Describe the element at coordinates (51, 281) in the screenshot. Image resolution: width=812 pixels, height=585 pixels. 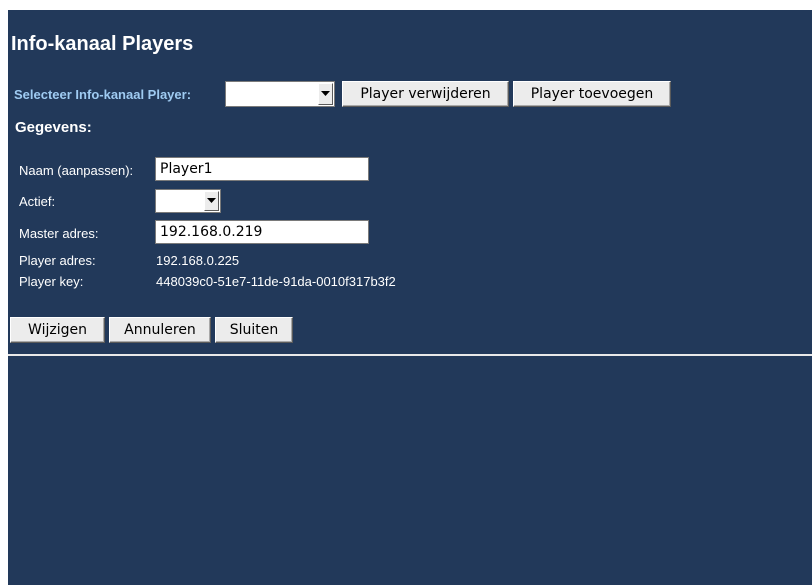
I see `player-key-label: Player key:` at that location.